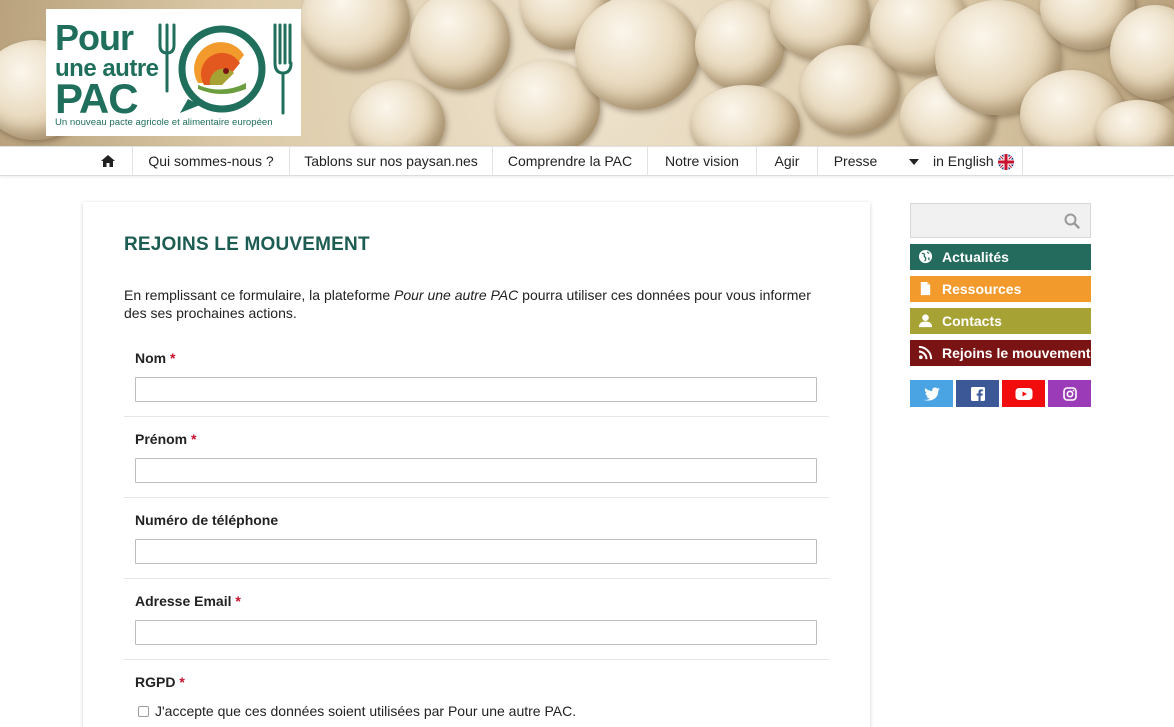 The image size is (1174, 727). I want to click on social-twitter-button, so click(931, 393).